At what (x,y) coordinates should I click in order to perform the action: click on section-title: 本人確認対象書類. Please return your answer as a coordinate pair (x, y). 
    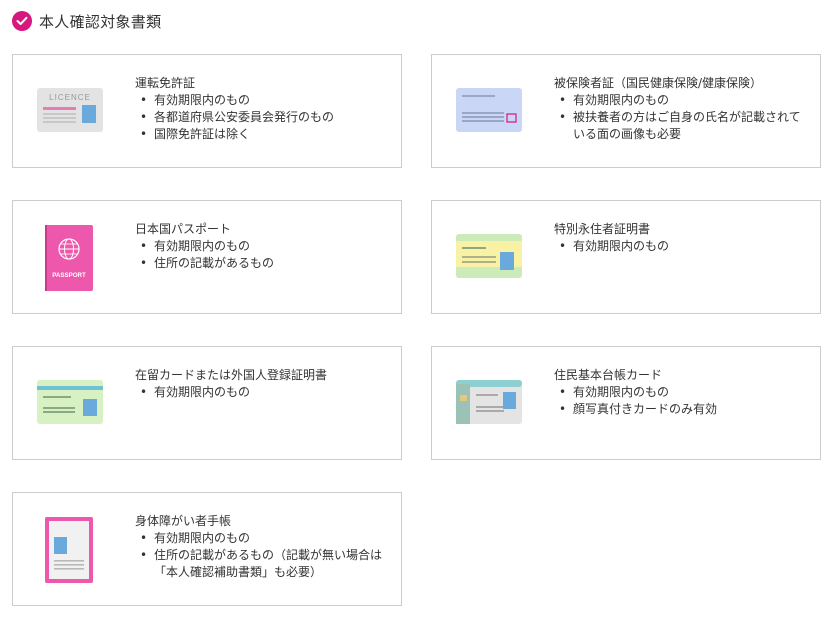
    Looking at the image, I should click on (100, 21).